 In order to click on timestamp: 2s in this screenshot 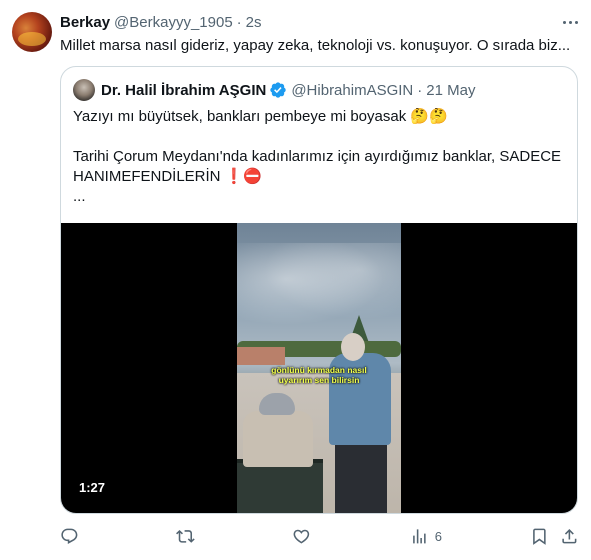, I will do `click(254, 22)`.